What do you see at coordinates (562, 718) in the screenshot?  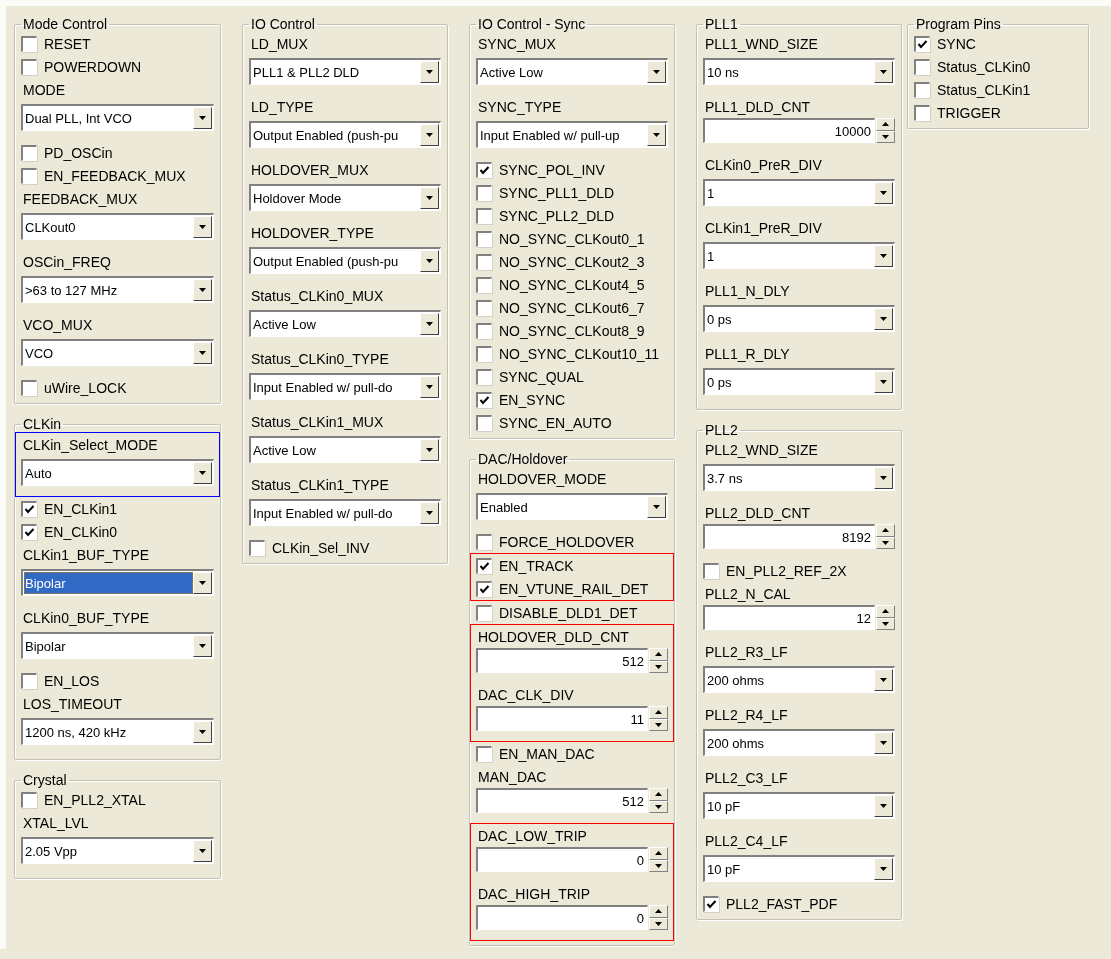 I see `number-field: 11` at bounding box center [562, 718].